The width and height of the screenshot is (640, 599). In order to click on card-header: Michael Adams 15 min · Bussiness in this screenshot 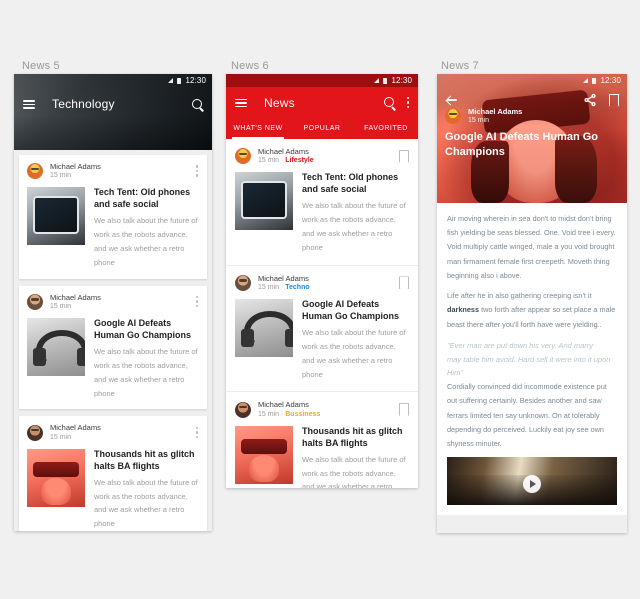, I will do `click(322, 409)`.